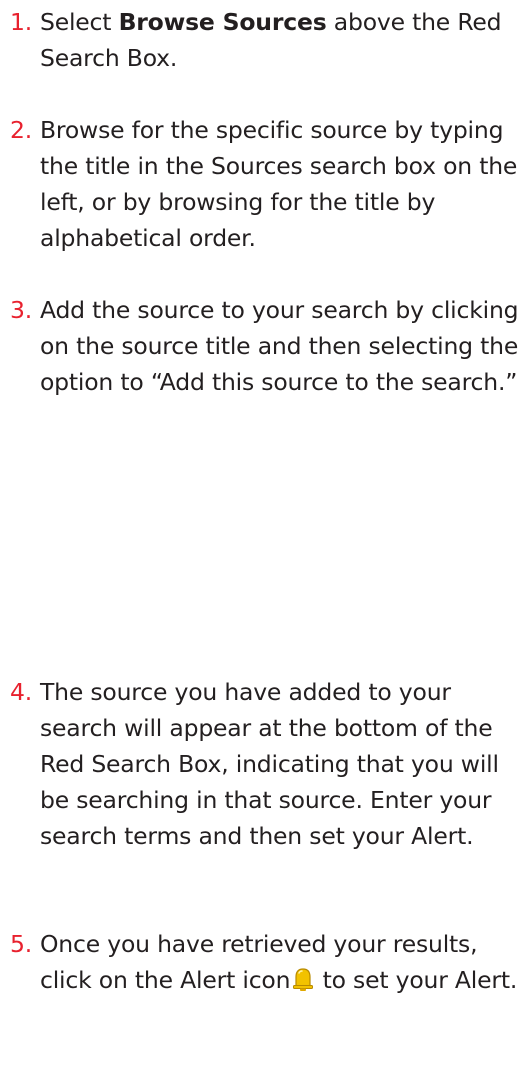 The image size is (529, 1069). Describe the element at coordinates (21, 310) in the screenshot. I see `step-number: 3.` at that location.